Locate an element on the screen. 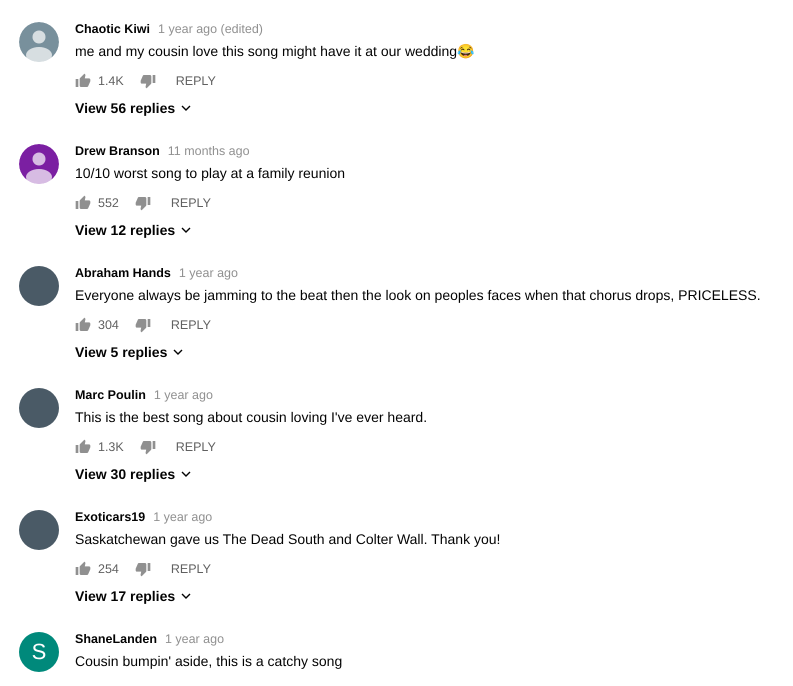 Image resolution: width=793 pixels, height=686 pixels. like-count: 304 is located at coordinates (108, 325).